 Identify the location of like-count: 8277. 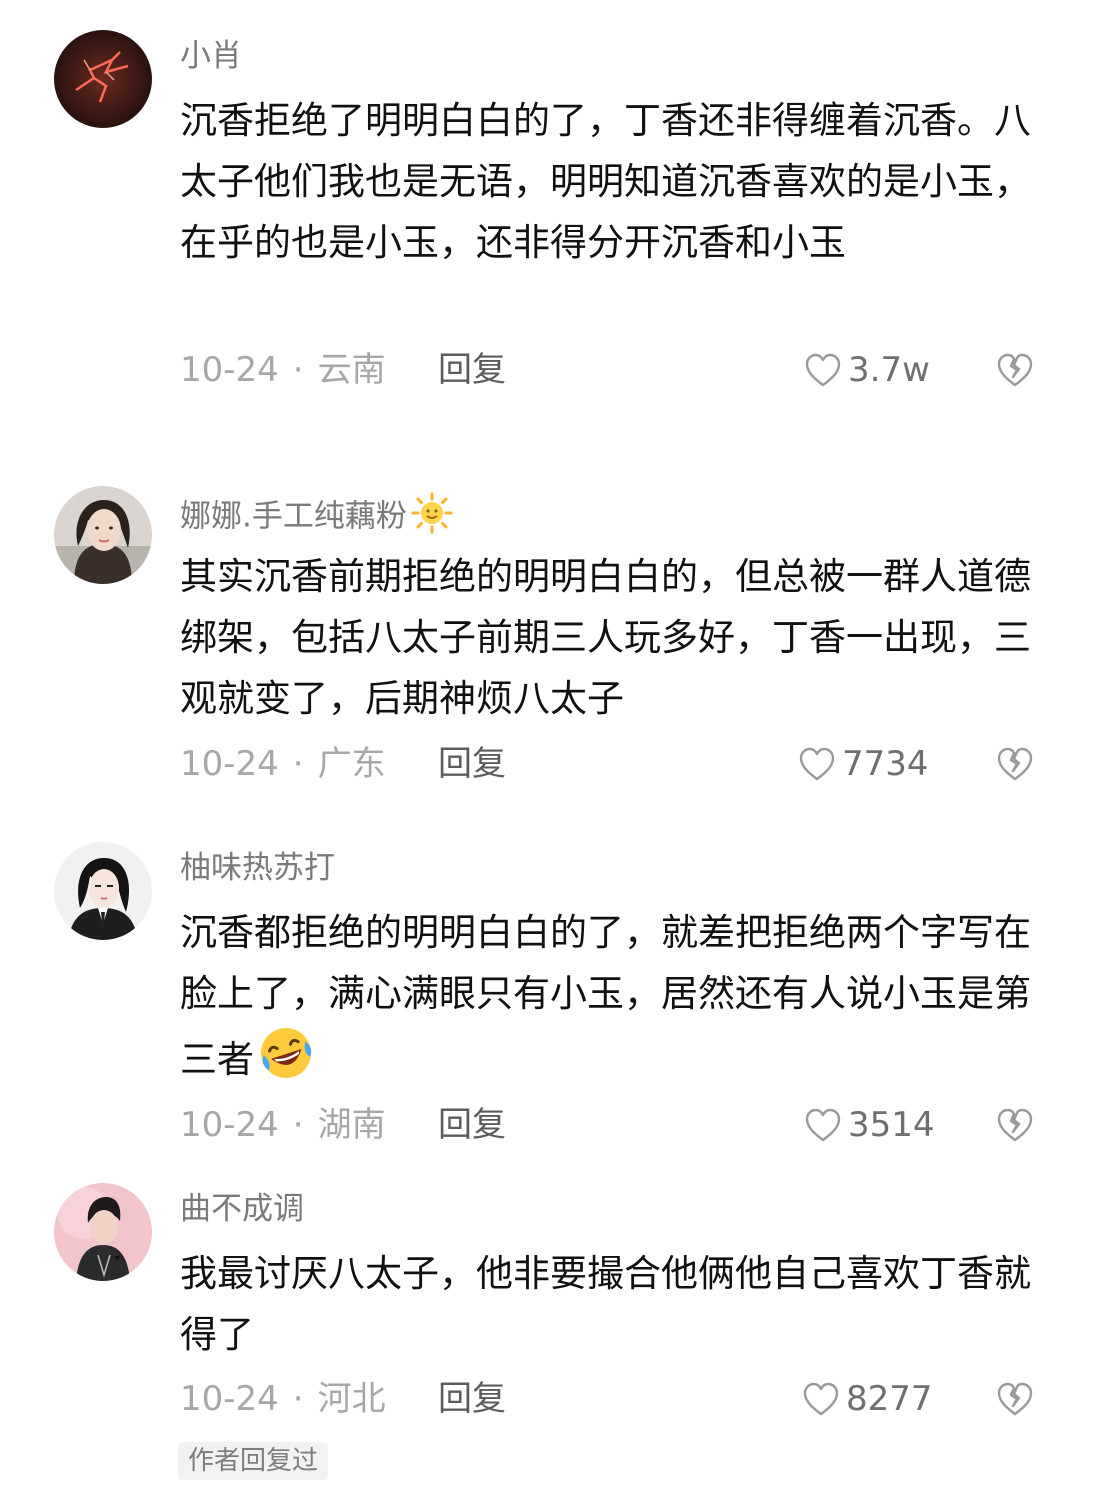
(889, 1399).